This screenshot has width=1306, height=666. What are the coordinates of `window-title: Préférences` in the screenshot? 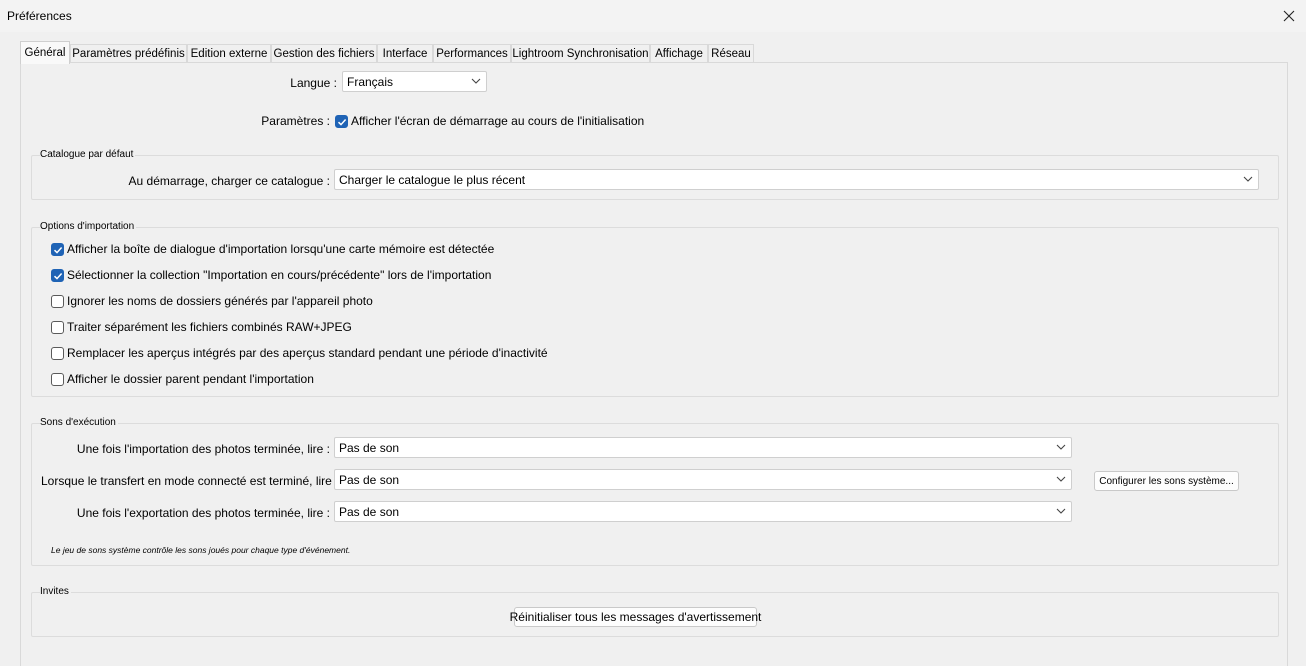 It's located at (39, 16).